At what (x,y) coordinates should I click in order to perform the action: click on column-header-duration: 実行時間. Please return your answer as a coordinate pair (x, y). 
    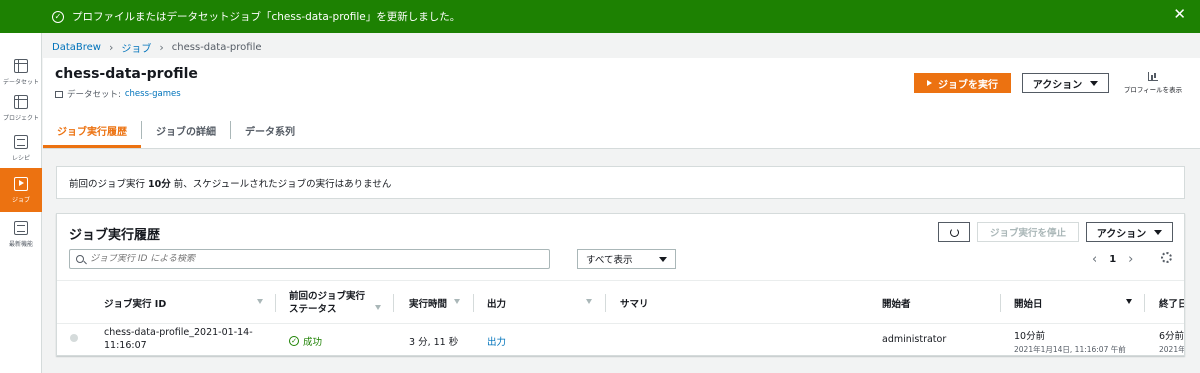
    Looking at the image, I should click on (428, 303).